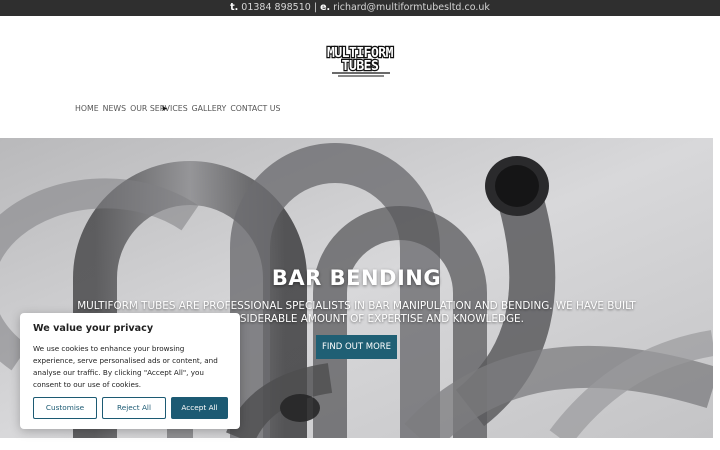 The height and width of the screenshot is (450, 720). I want to click on nav-our-services: OUR SERVICES, so click(159, 110).